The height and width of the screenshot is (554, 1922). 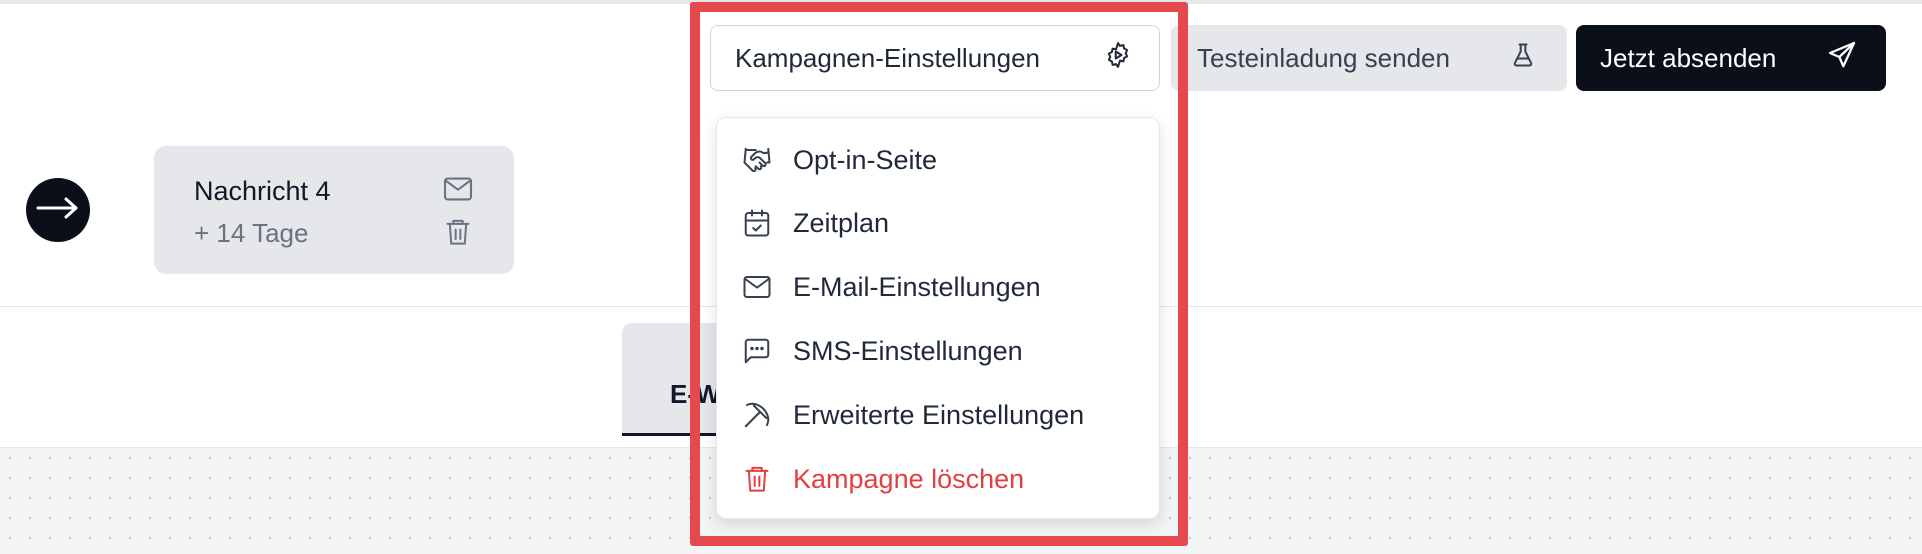 What do you see at coordinates (251, 233) in the screenshot?
I see `message-delay: + 14 Tage` at bounding box center [251, 233].